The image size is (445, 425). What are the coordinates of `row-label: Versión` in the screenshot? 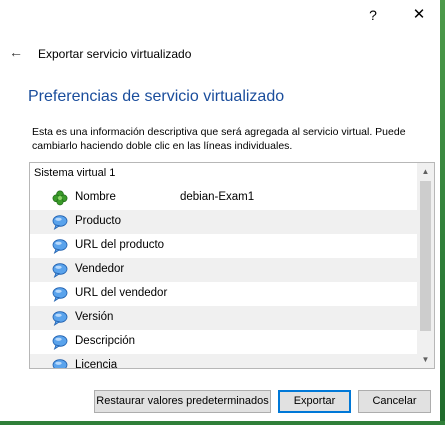 It's located at (94, 317).